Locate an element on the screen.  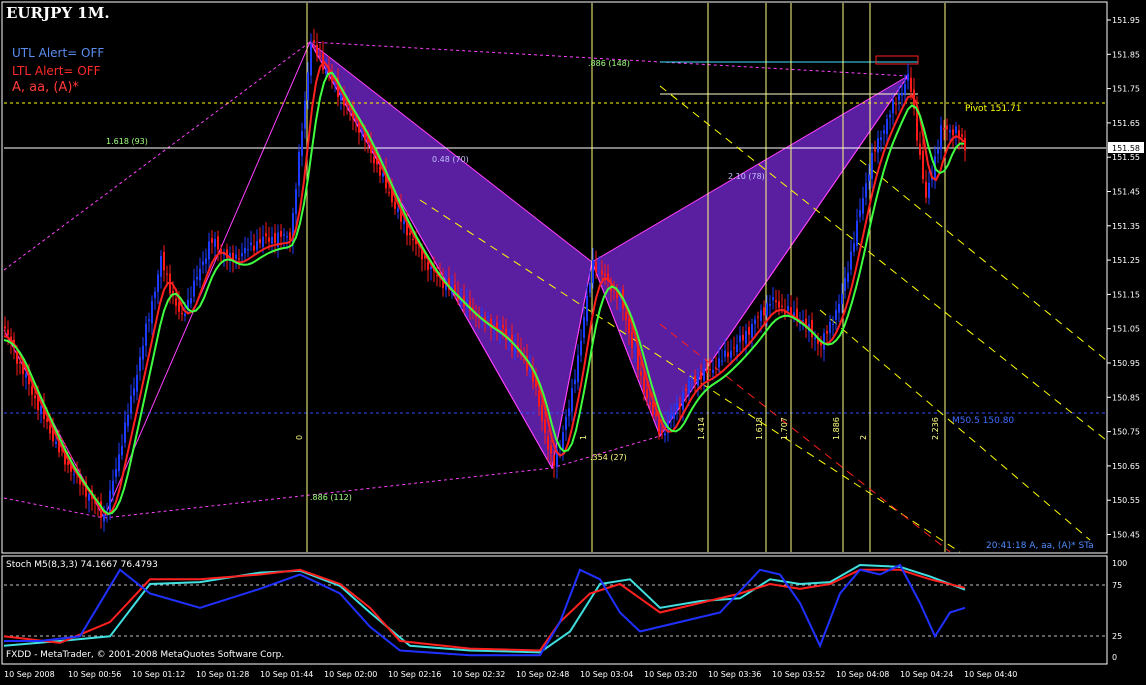
time-tick-label: 10 Sep 04:08 is located at coordinates (862, 674).